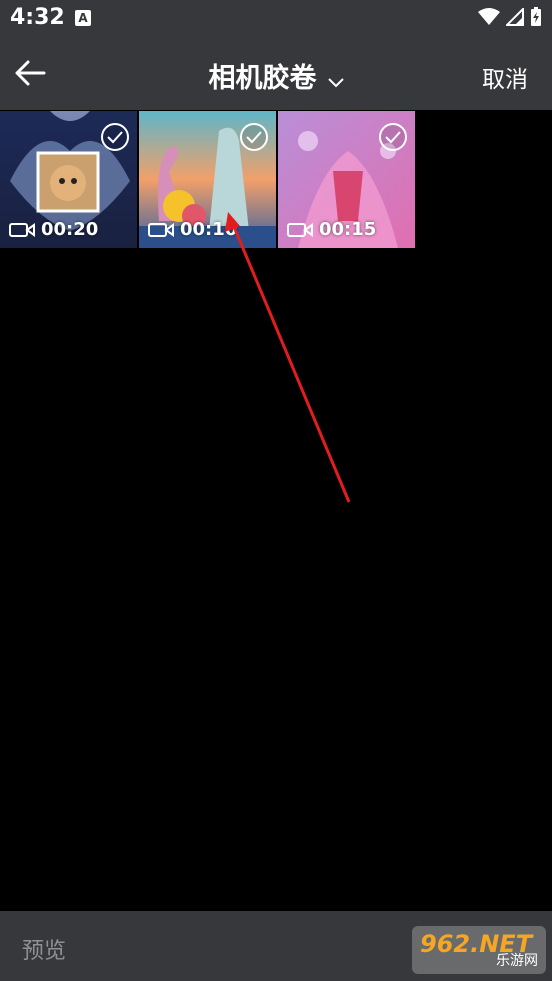  What do you see at coordinates (288, 357) in the screenshot?
I see `annotation-arrow` at bounding box center [288, 357].